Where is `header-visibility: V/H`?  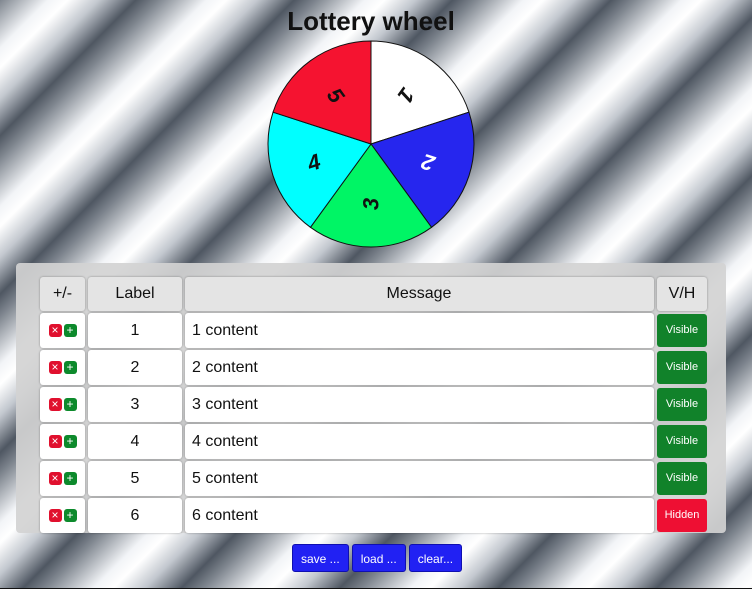
header-visibility: V/H is located at coordinates (682, 294).